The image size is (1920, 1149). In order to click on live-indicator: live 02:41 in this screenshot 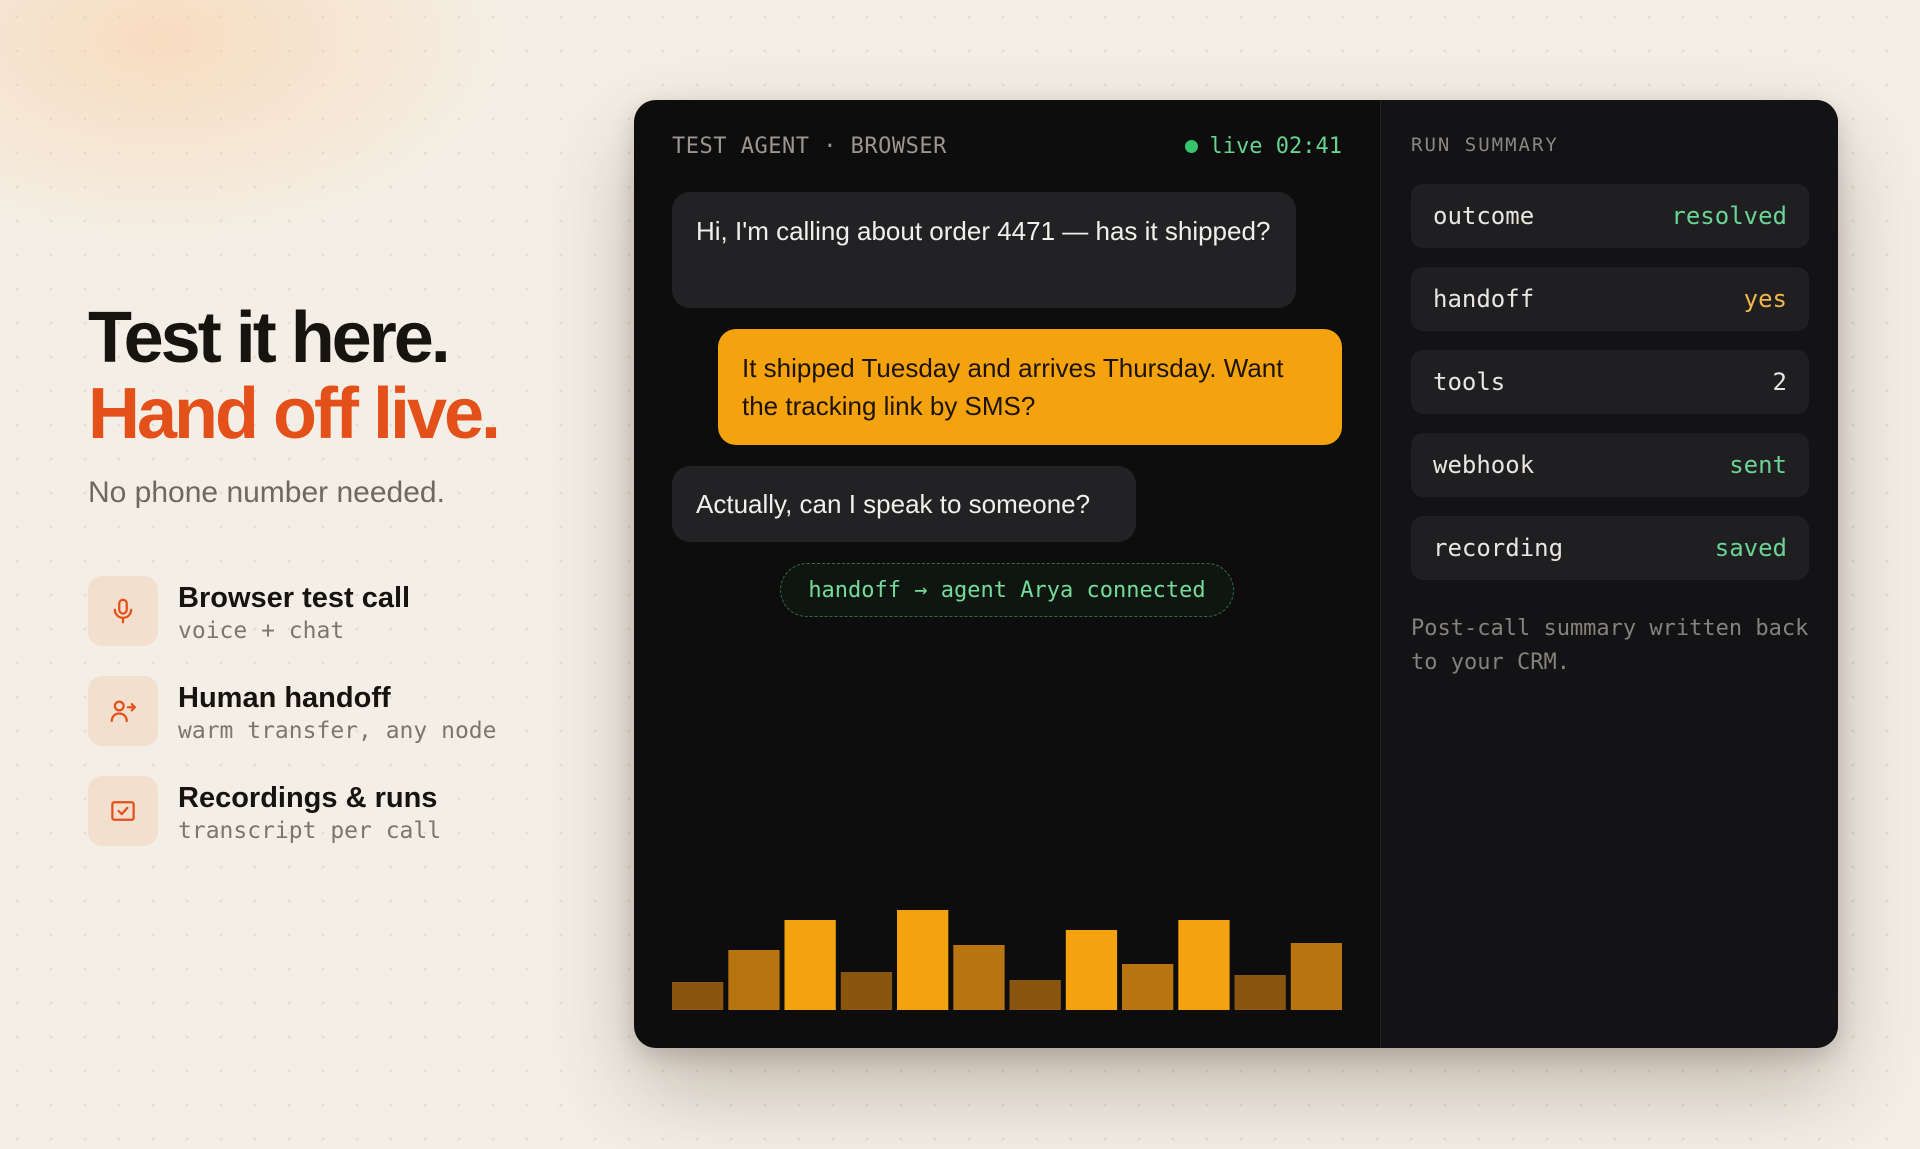, I will do `click(1263, 146)`.